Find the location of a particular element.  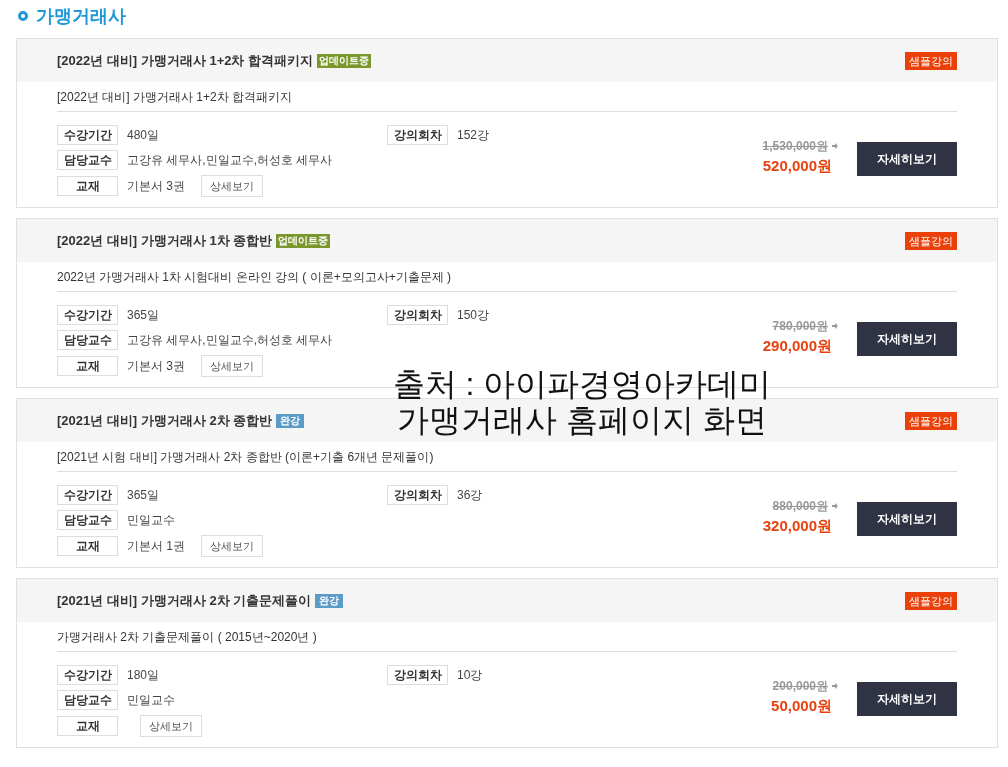

original-price: 1,530,000원 is located at coordinates (795, 146).